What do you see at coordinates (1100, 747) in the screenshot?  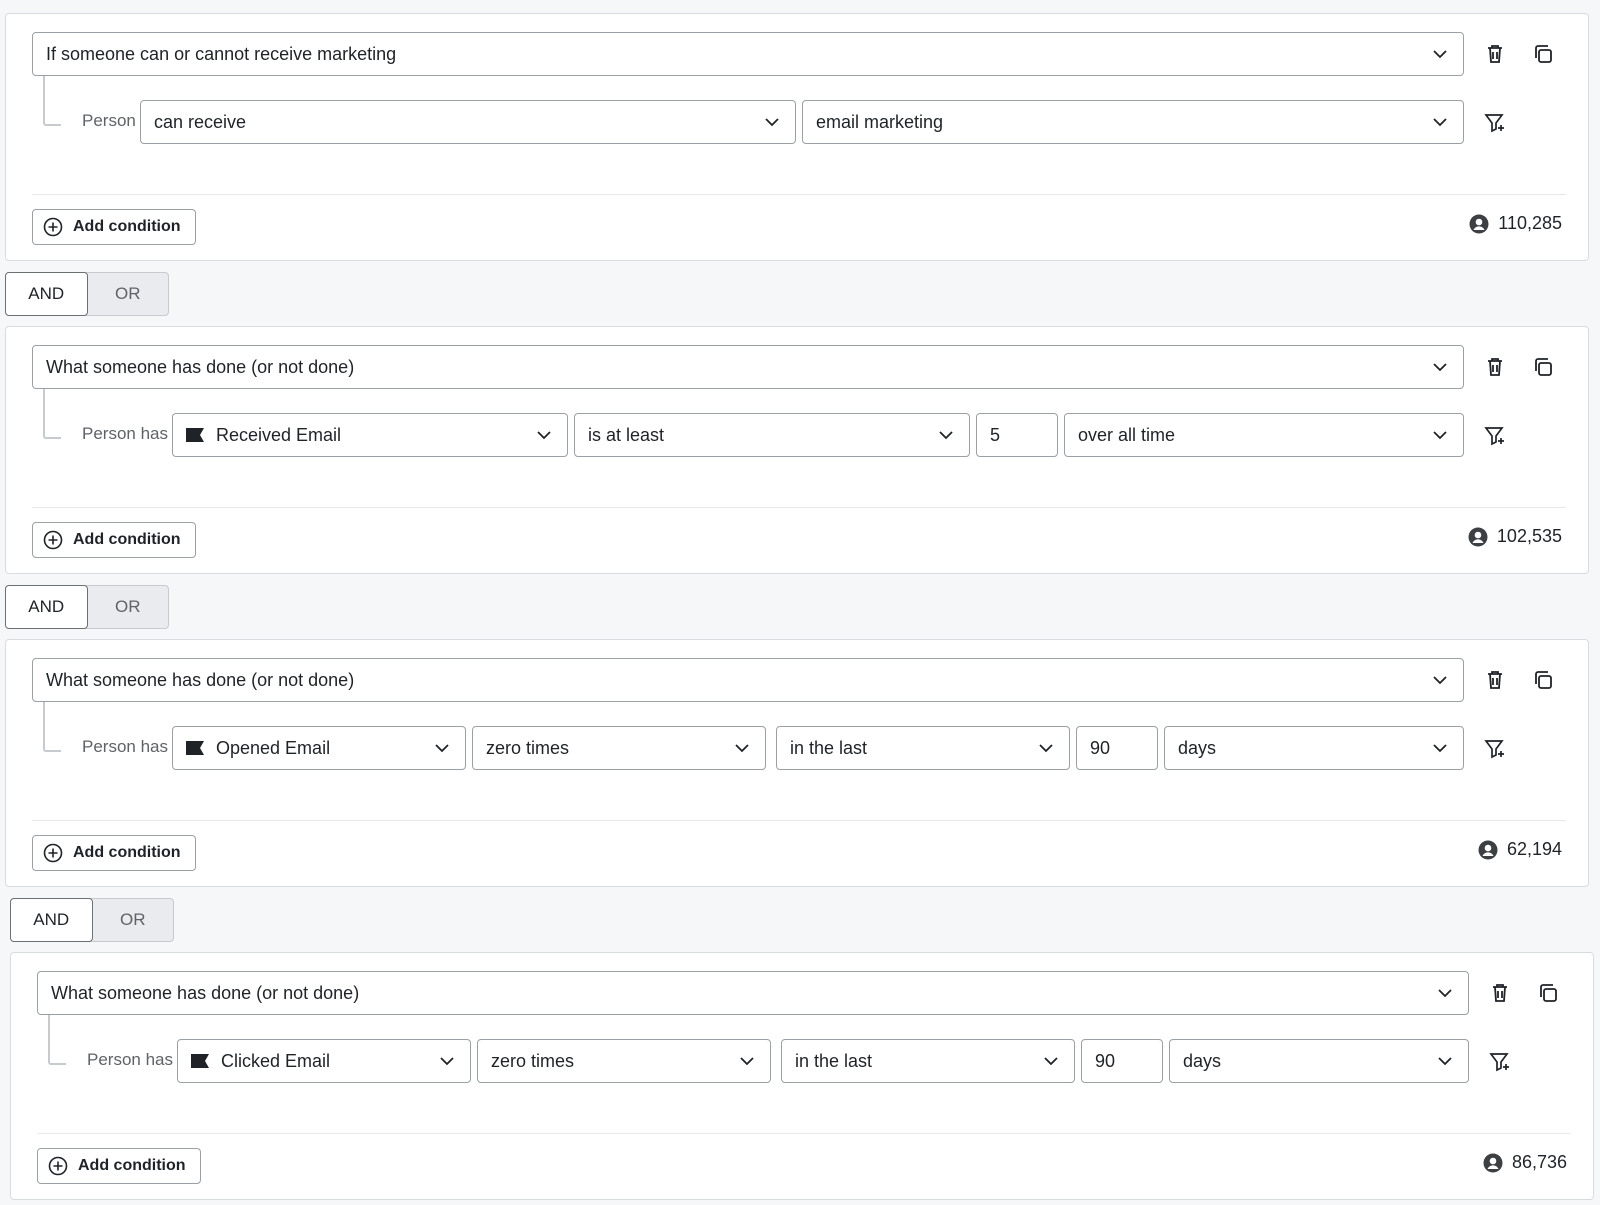 I see `days-input-value: 90` at bounding box center [1100, 747].